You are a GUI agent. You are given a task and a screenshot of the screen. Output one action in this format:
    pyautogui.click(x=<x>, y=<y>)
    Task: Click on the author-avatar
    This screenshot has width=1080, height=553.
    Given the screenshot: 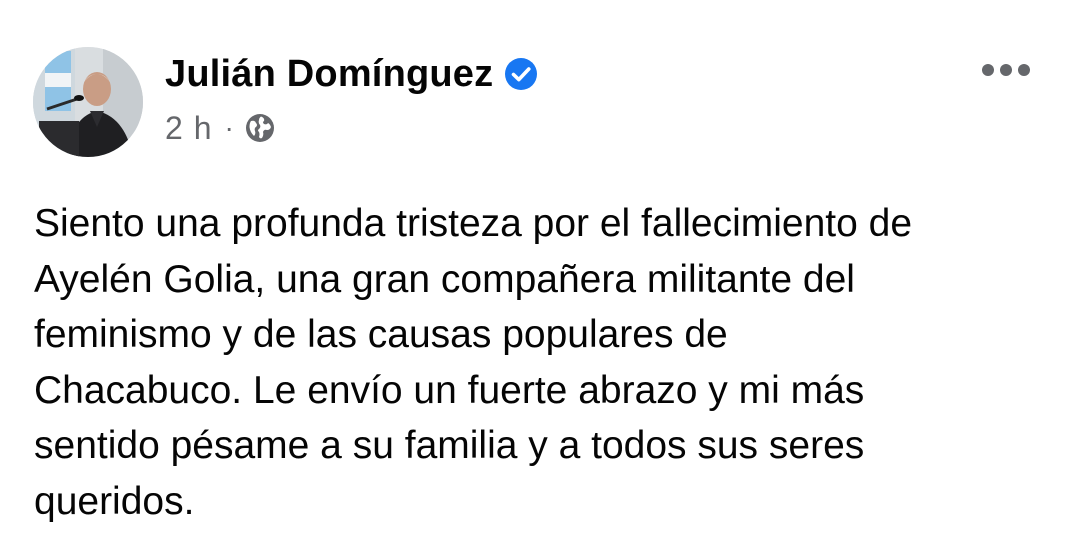 What is the action you would take?
    pyautogui.click(x=88, y=102)
    